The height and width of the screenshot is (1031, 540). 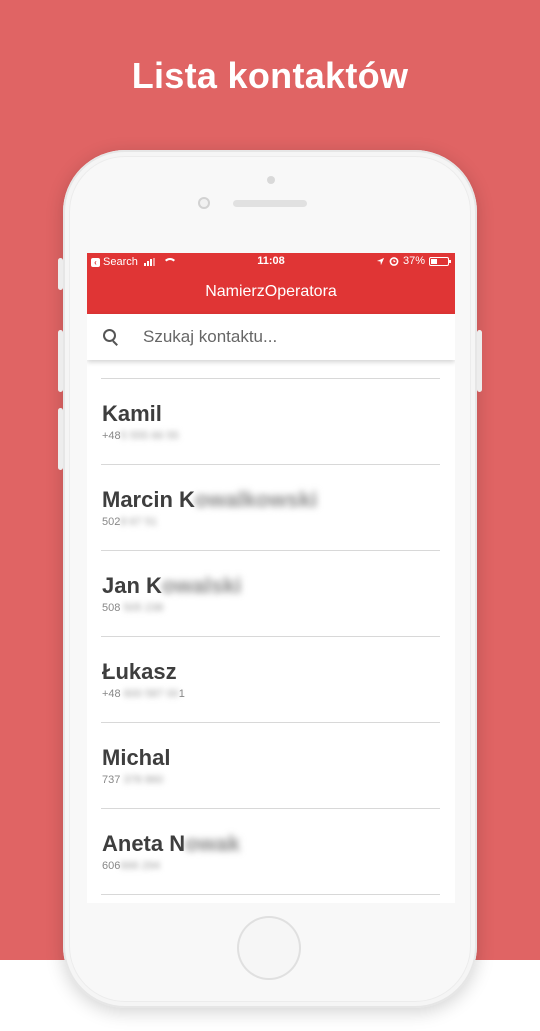 What do you see at coordinates (271, 180) in the screenshot?
I see `proximity-sensor` at bounding box center [271, 180].